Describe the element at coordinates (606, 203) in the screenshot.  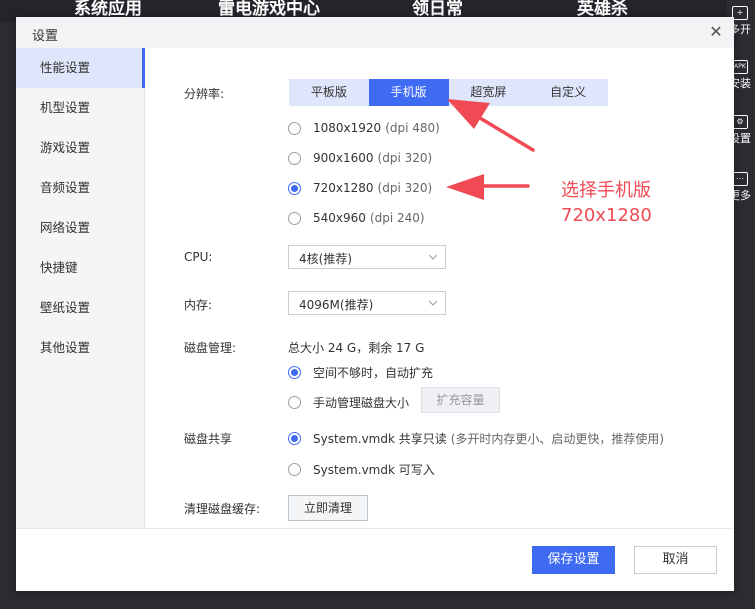
I see `annotation-text: 选择手机版 720x1280` at that location.